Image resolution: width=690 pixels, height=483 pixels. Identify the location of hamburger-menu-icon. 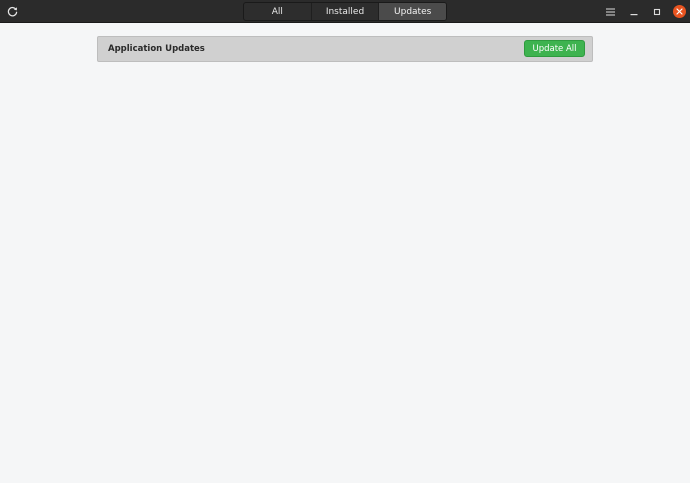
(610, 11).